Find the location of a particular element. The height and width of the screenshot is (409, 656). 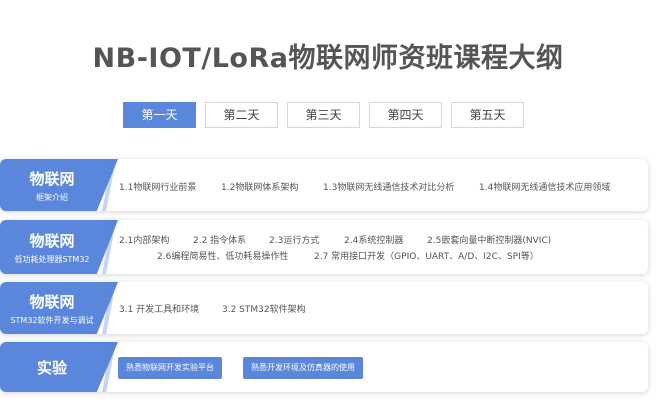

tab-day-1: 第一天 is located at coordinates (159, 115).